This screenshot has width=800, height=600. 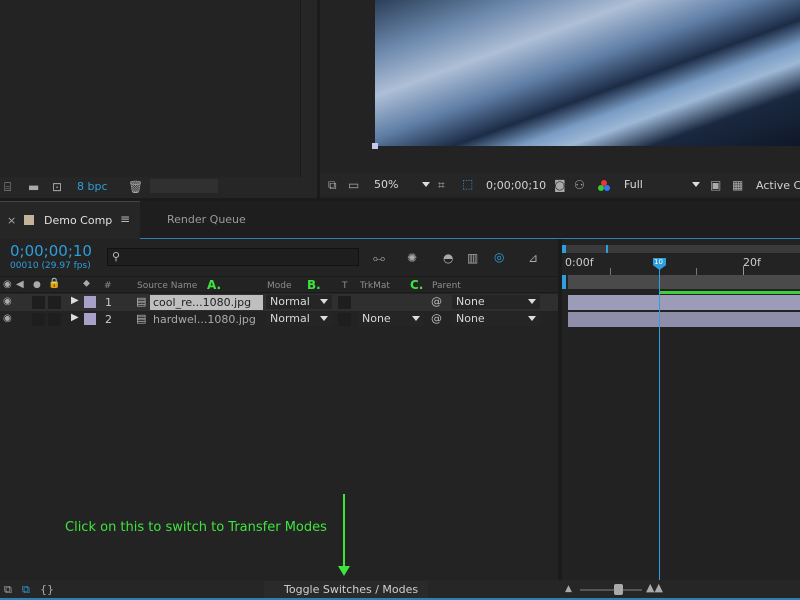 What do you see at coordinates (11, 220) in the screenshot?
I see `close-icon: ×` at bounding box center [11, 220].